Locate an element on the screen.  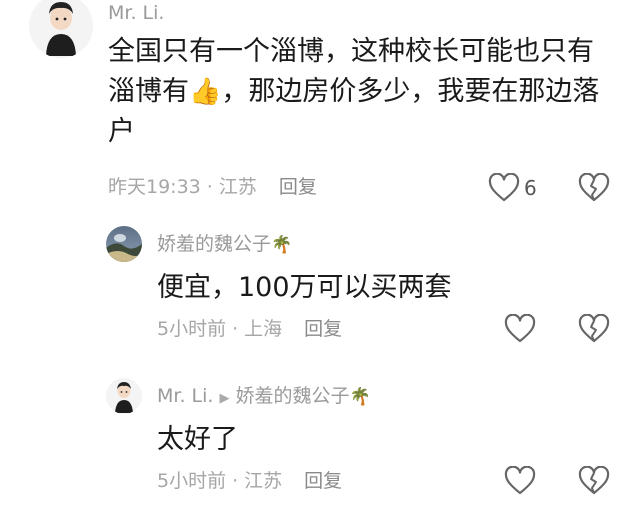
comment-meta: 5小时前 · 上海 回复 is located at coordinates (249, 329).